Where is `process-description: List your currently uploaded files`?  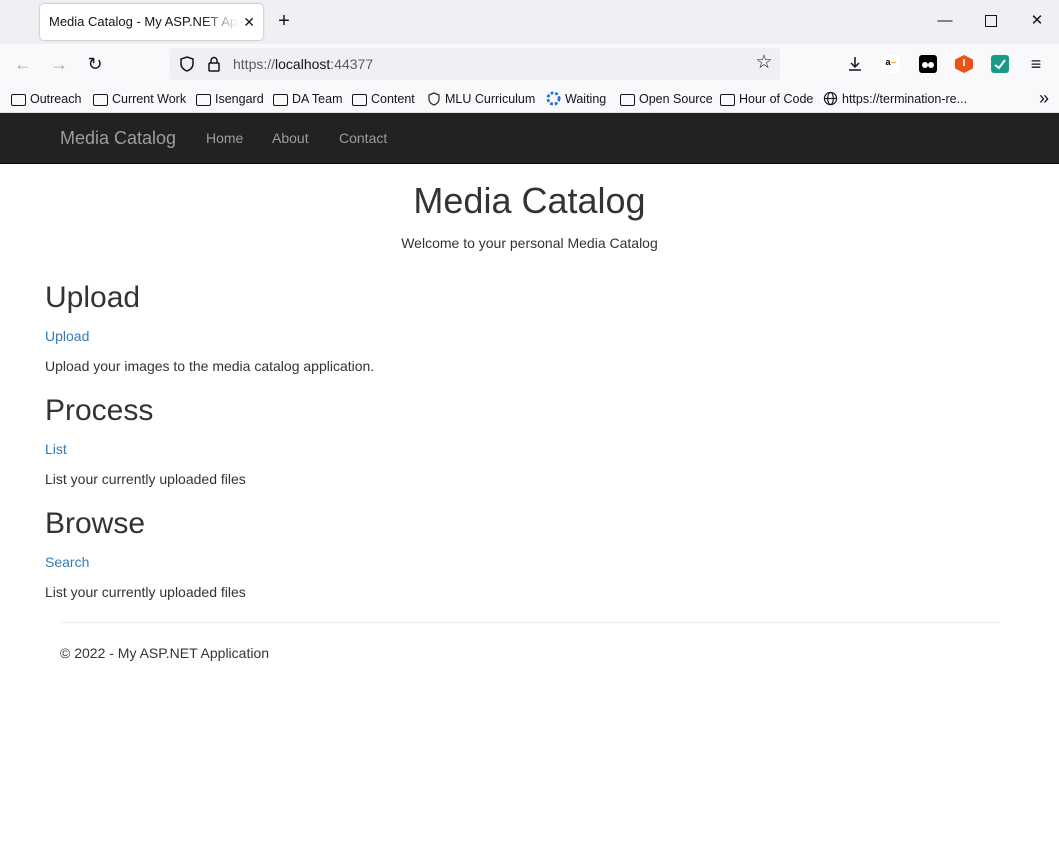
process-description: List your currently uploaded files is located at coordinates (145, 479).